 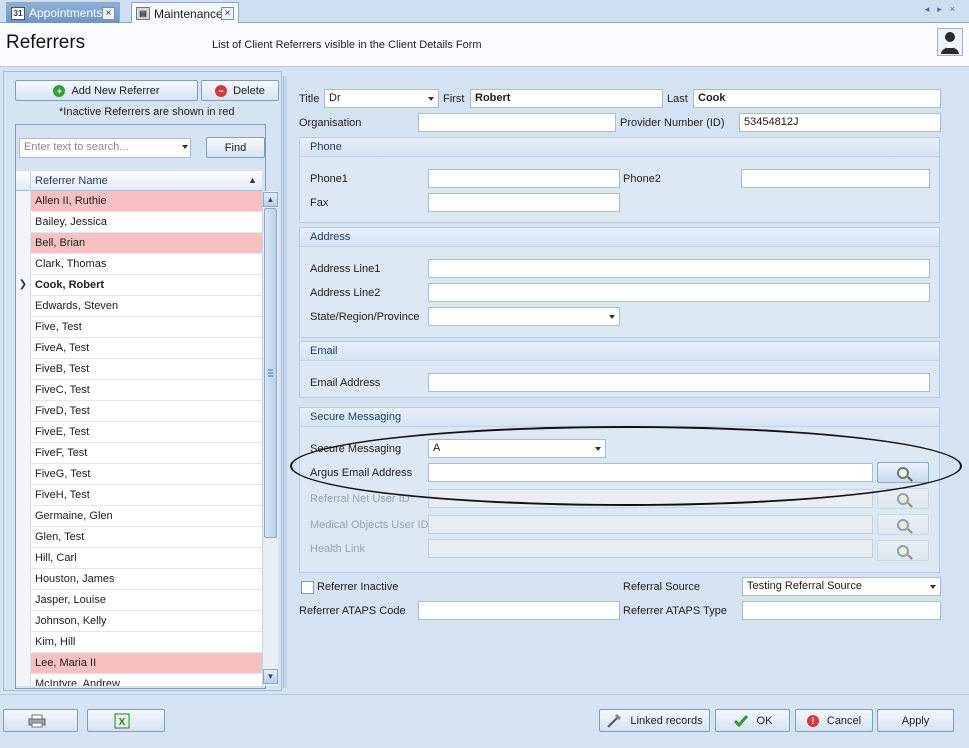 I want to click on ataps-type-field, so click(x=841, y=610).